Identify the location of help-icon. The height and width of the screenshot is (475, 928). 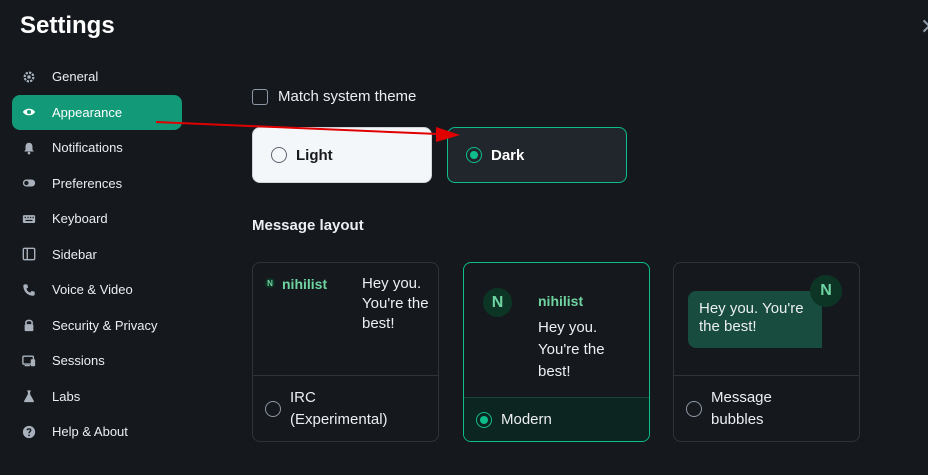
(29, 432).